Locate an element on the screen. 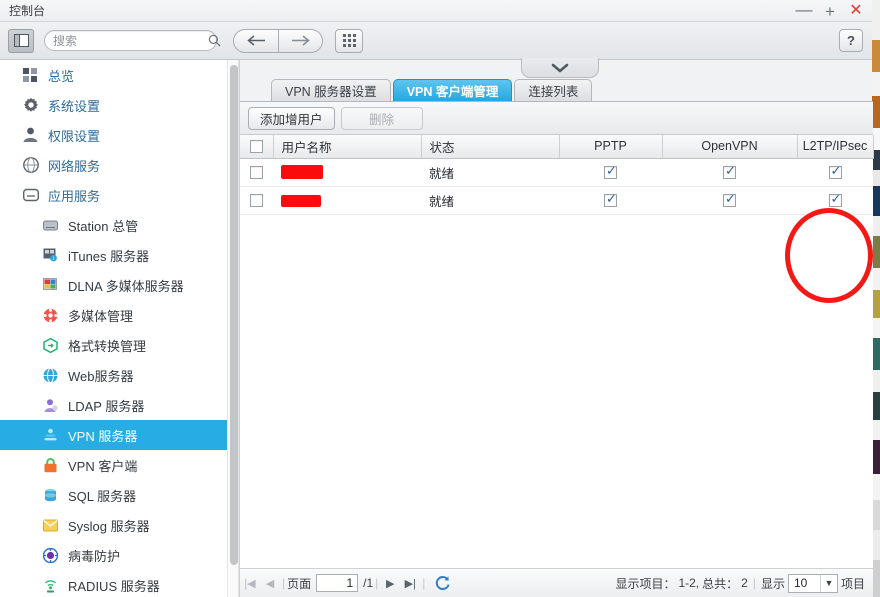 This screenshot has width=880, height=597. column-header-pptp: PPTP is located at coordinates (611, 147).